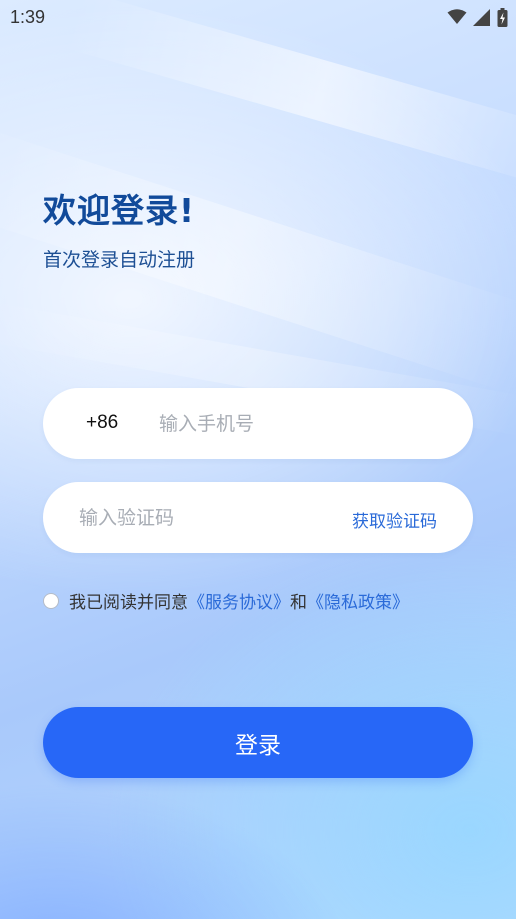 The width and height of the screenshot is (516, 919). What do you see at coordinates (194, 518) in the screenshot?
I see `verification-code-input` at bounding box center [194, 518].